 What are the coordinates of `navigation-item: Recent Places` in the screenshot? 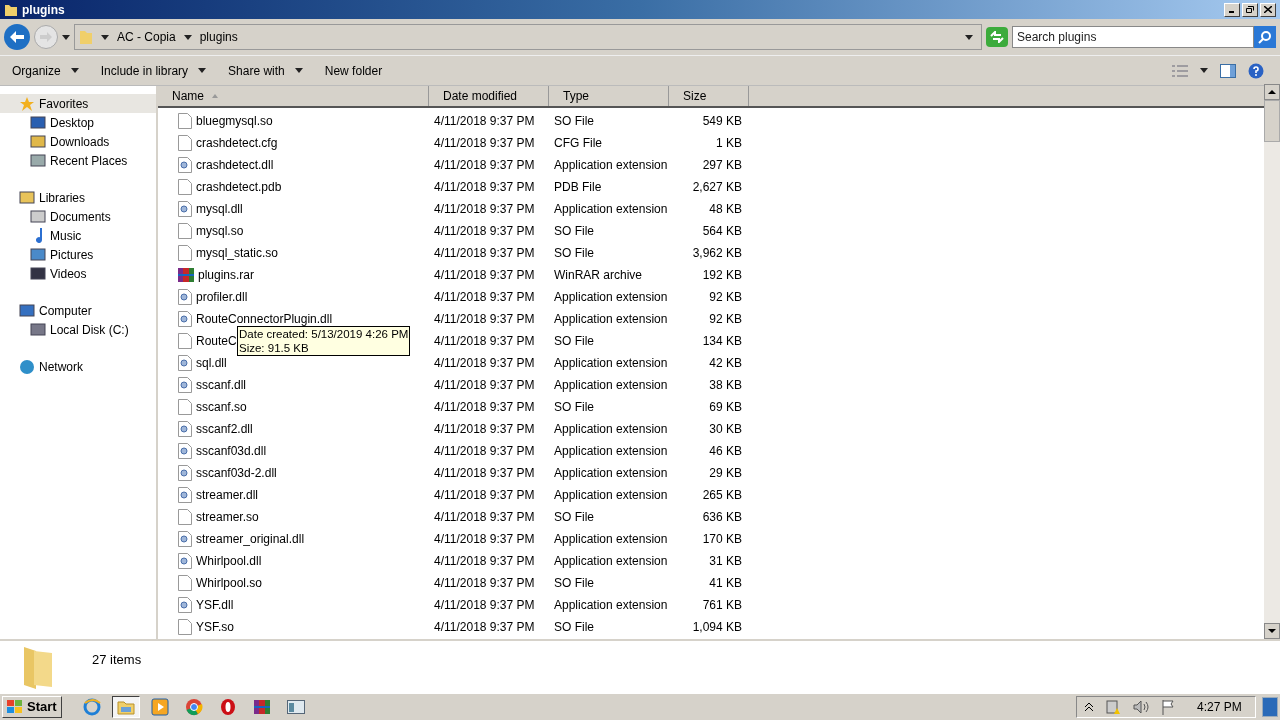 It's located at (78, 160).